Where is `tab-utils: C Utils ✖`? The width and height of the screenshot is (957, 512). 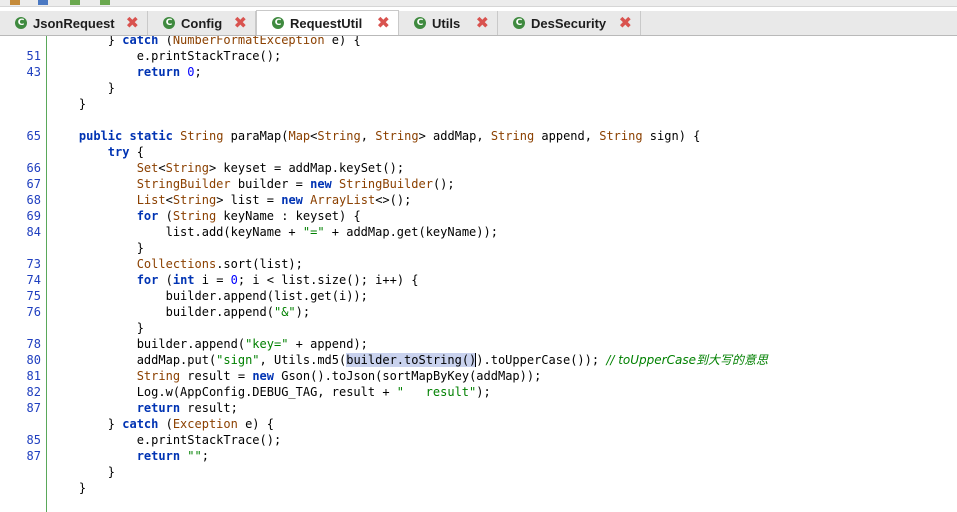 tab-utils: C Utils ✖ is located at coordinates (448, 23).